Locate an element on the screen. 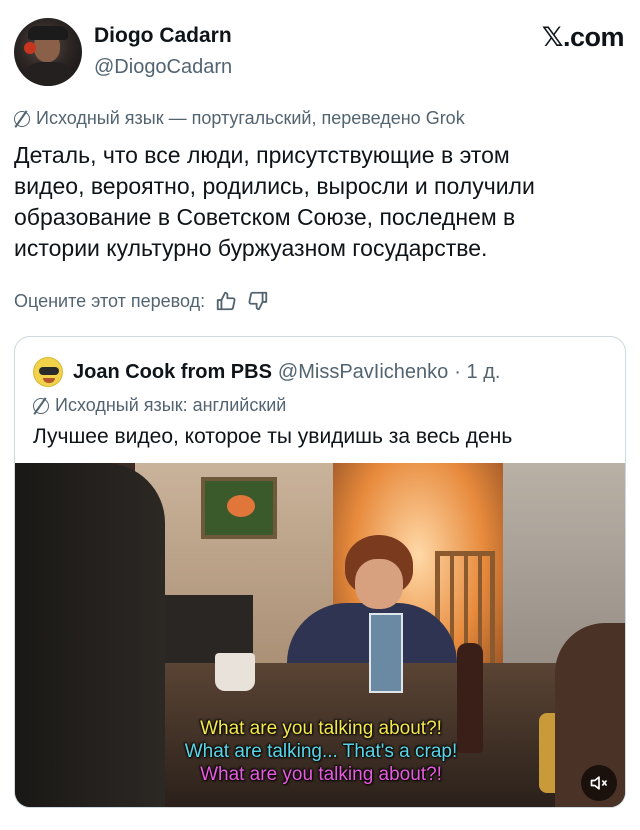  mute-button is located at coordinates (599, 783).